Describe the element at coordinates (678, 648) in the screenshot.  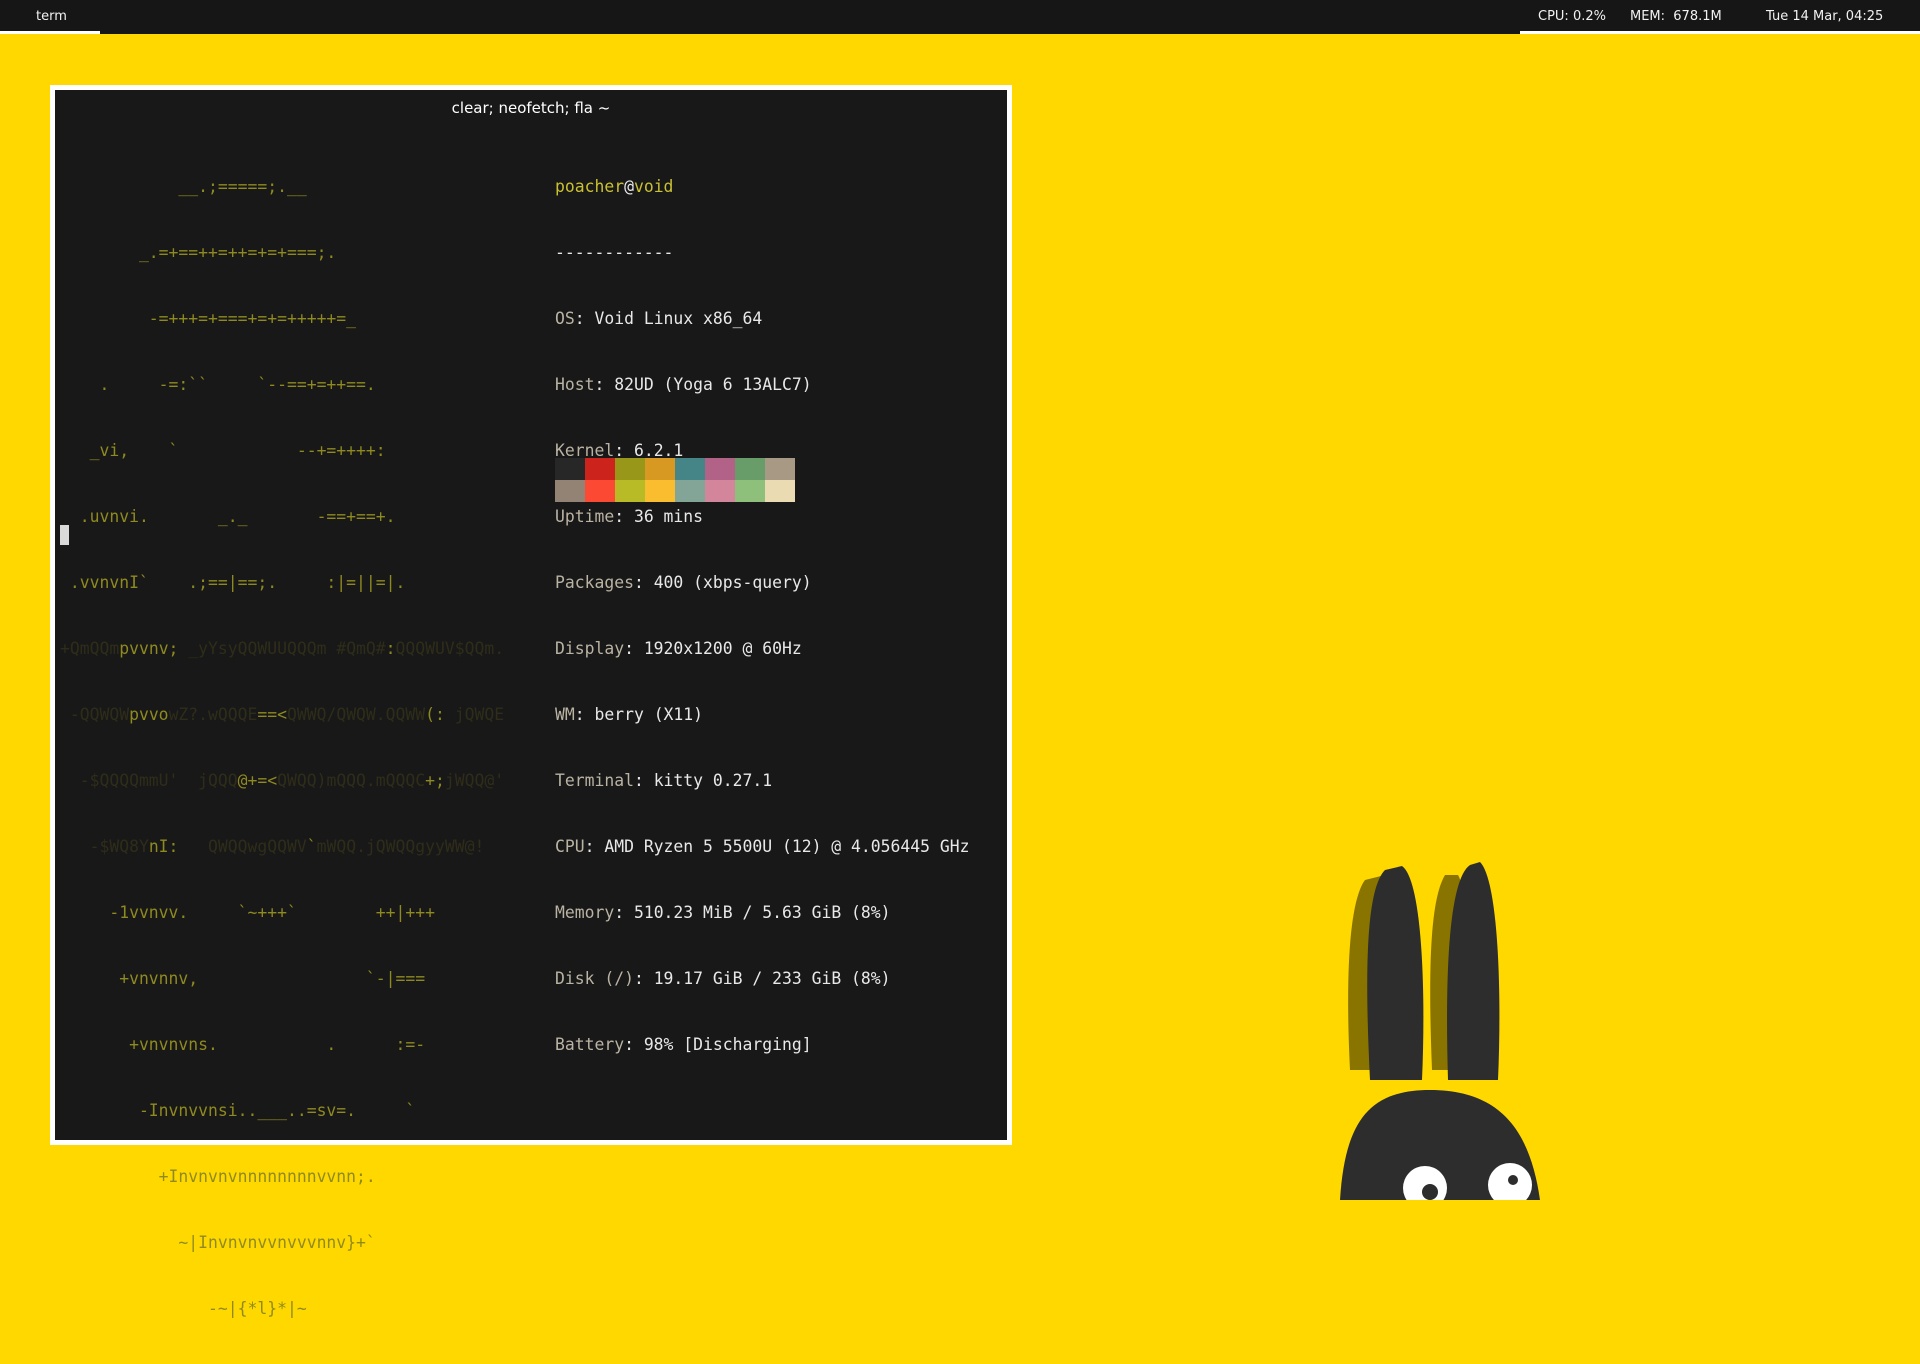
I see `info-row-display: Display: 1920x1200 @ 60Hz` at that location.